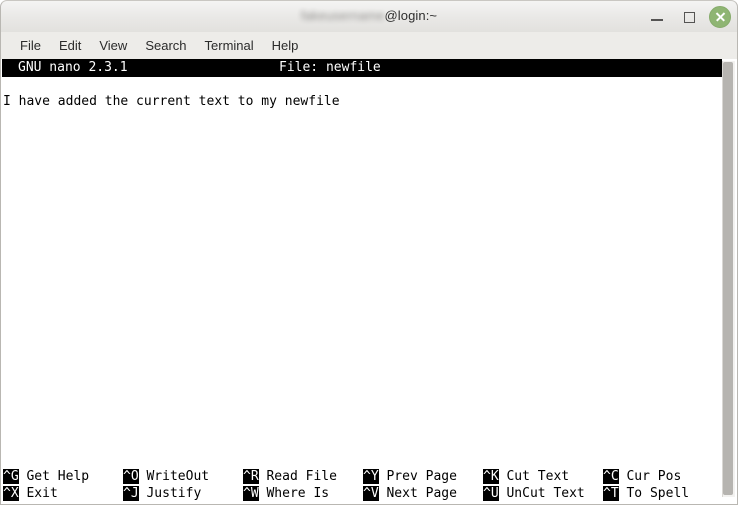 The height and width of the screenshot is (505, 738). What do you see at coordinates (174, 476) in the screenshot?
I see `shortcut-label-write-out: WriteOut` at bounding box center [174, 476].